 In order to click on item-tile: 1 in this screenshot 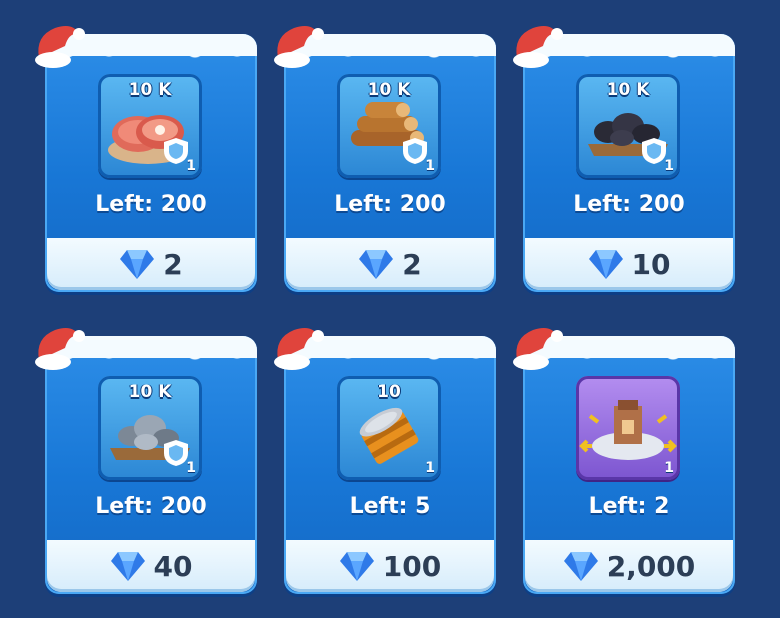, I will do `click(628, 428)`.